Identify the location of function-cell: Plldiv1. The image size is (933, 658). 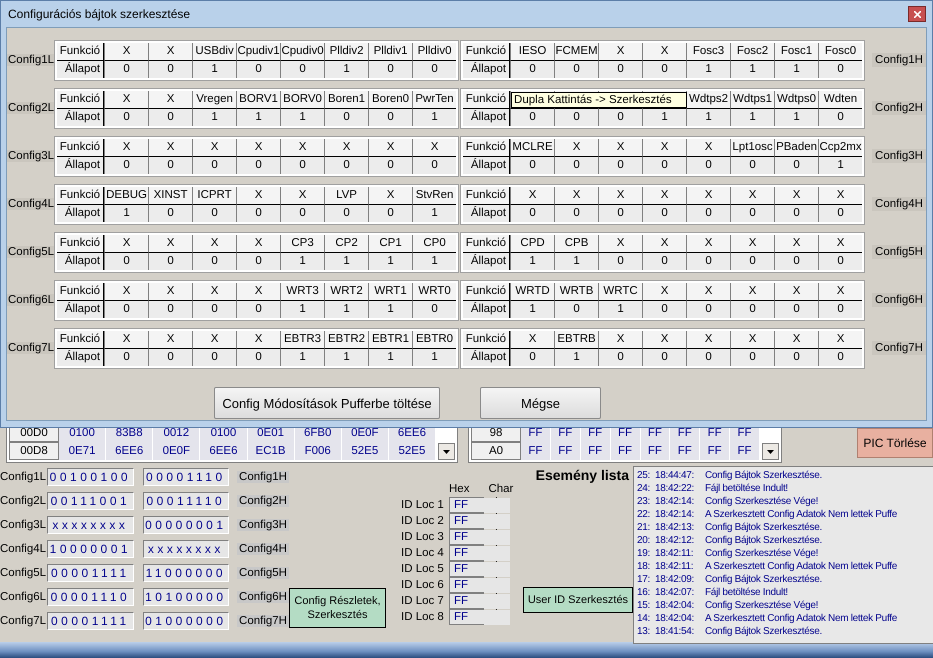
(390, 51).